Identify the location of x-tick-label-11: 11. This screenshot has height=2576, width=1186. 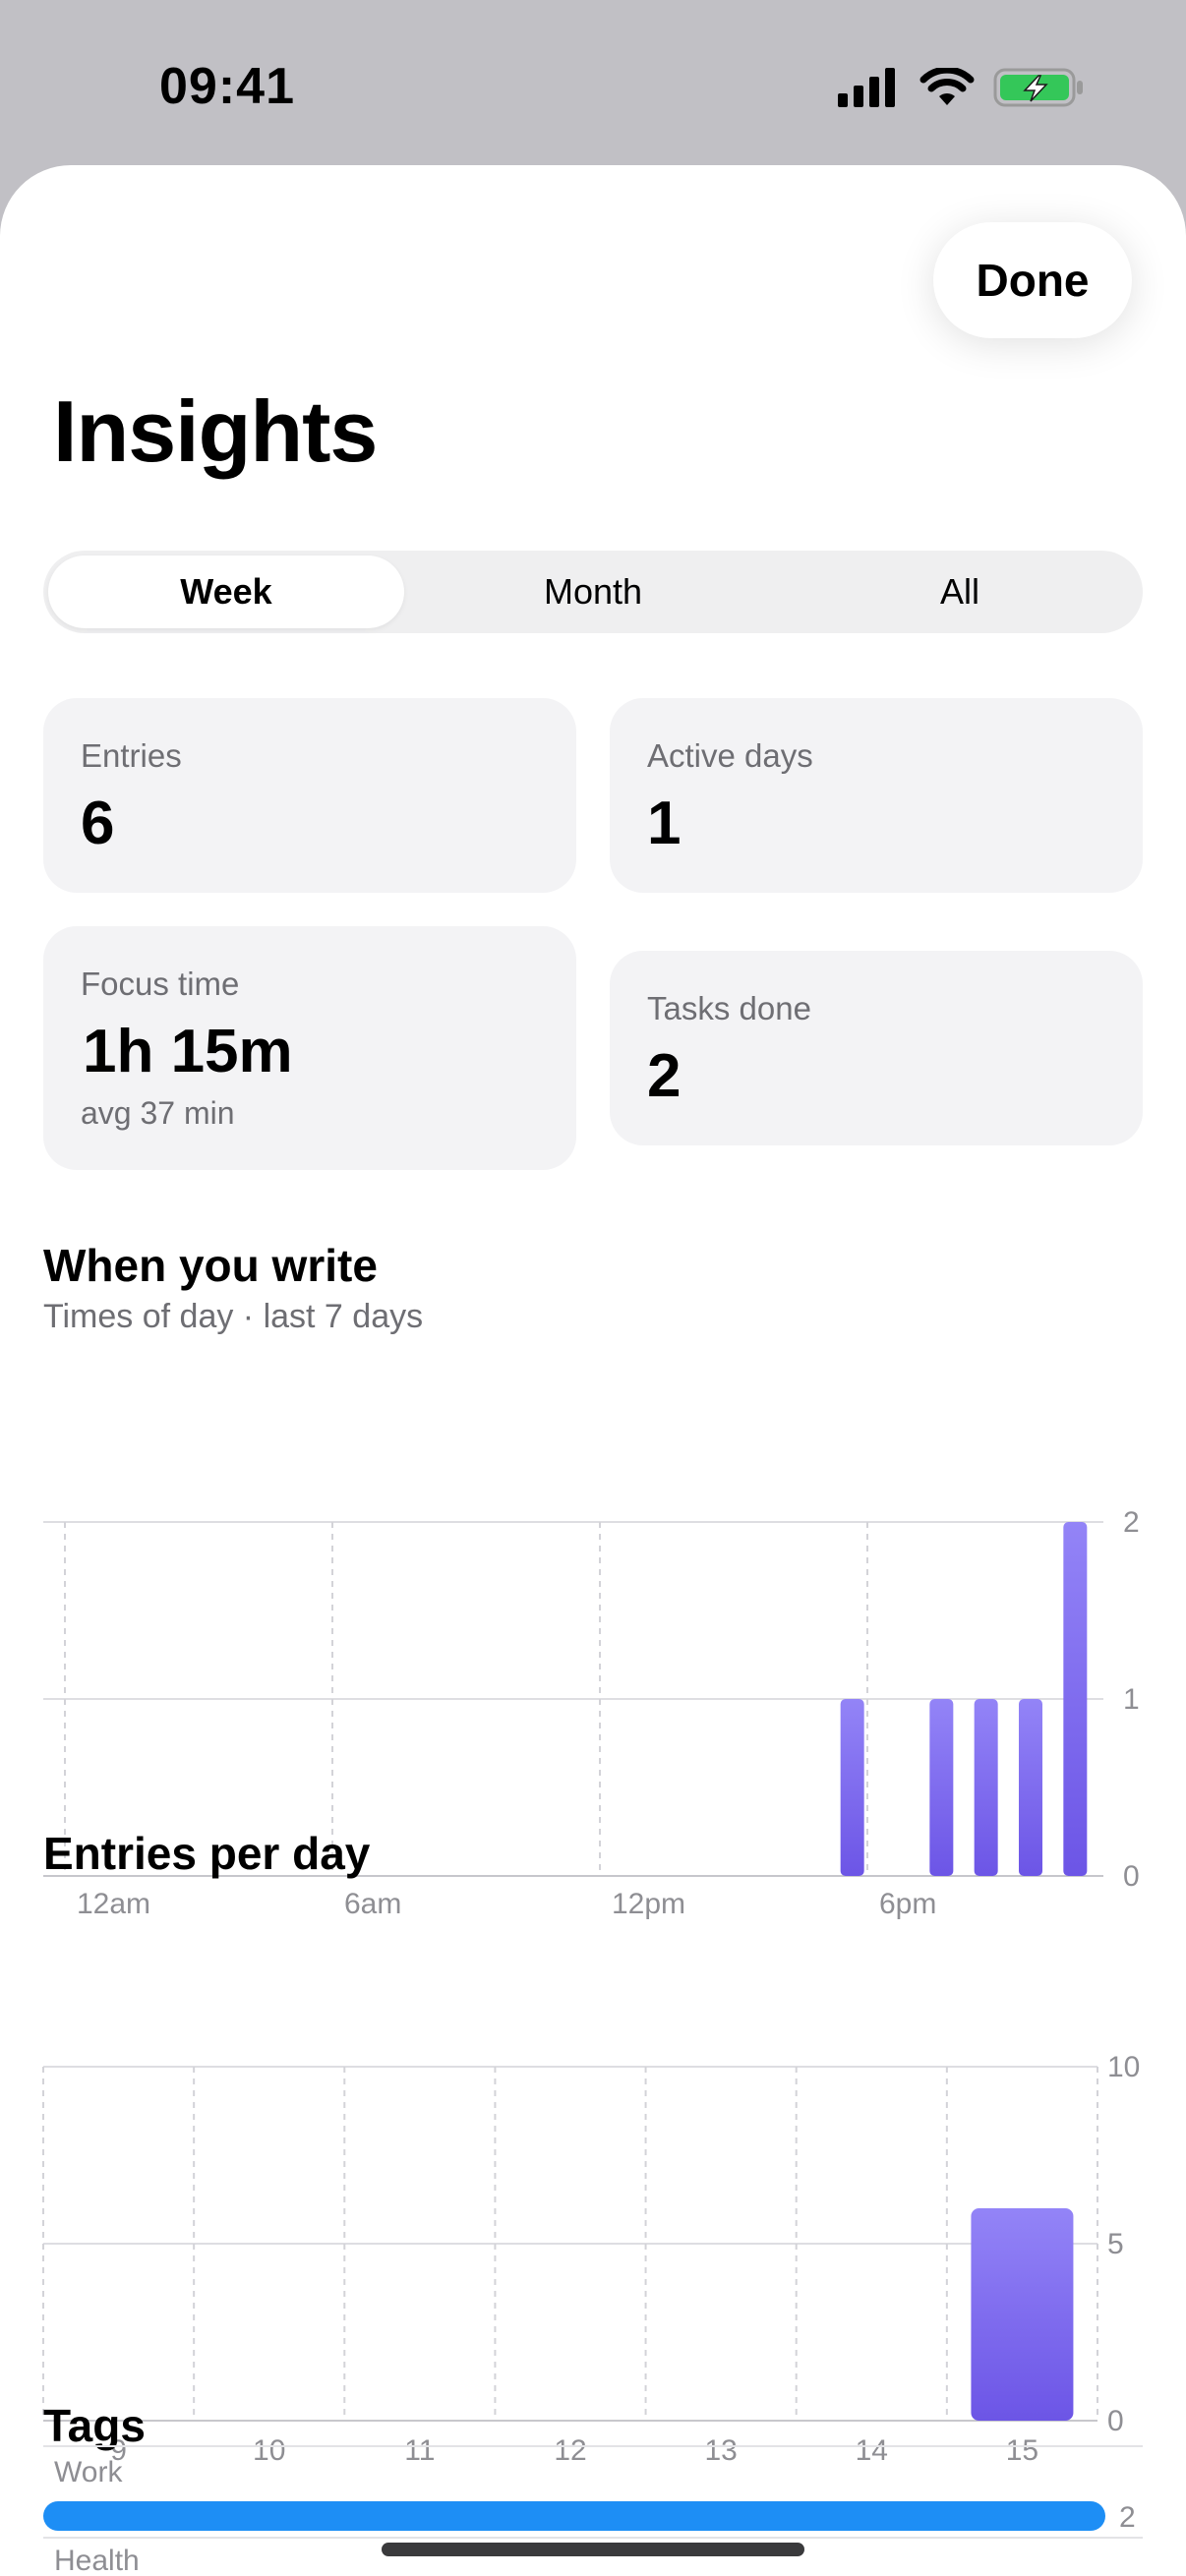
(419, 2450).